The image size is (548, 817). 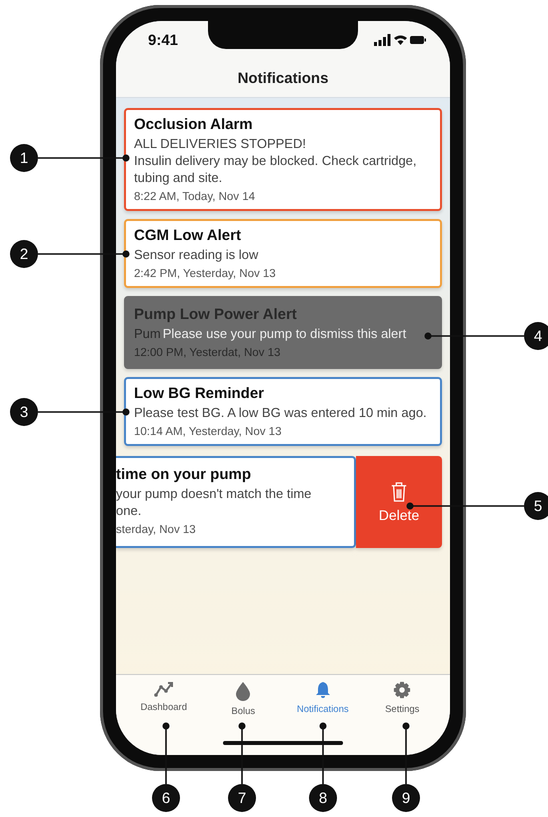 What do you see at coordinates (184, 474) in the screenshot?
I see `notification-title: time on your pump` at bounding box center [184, 474].